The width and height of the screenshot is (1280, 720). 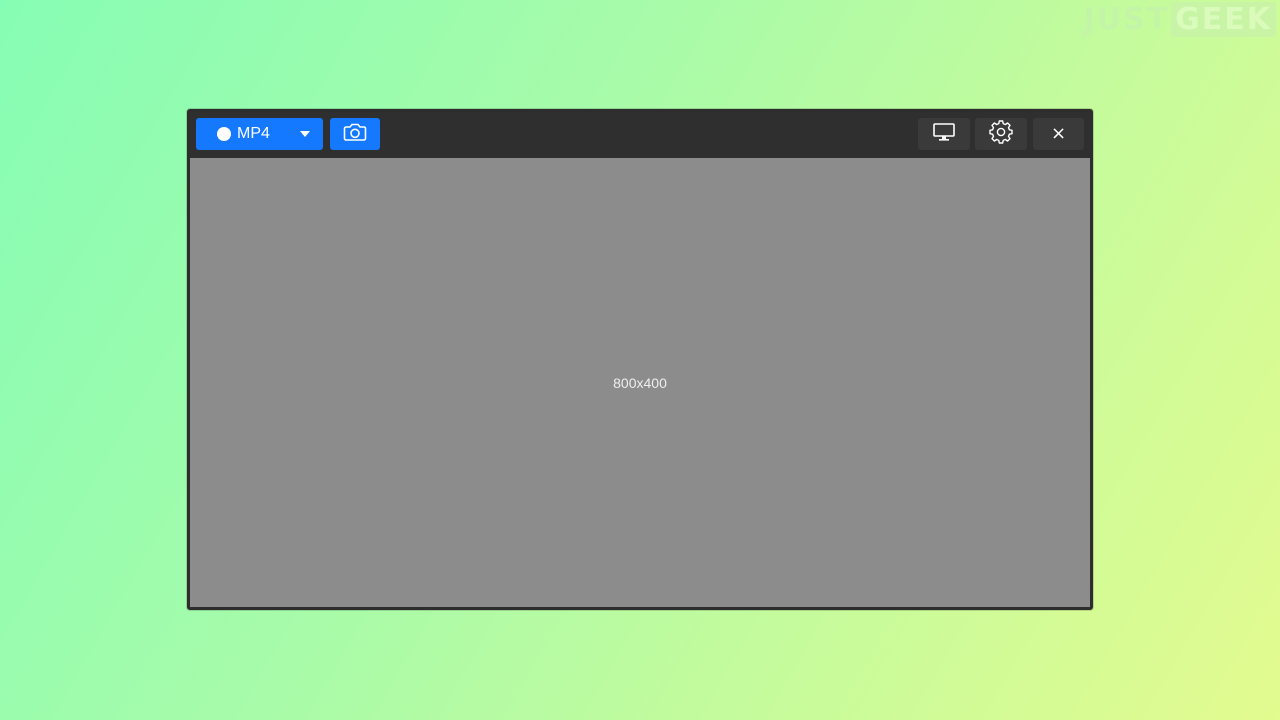 I want to click on capture-size-label: 800x400, so click(x=640, y=383).